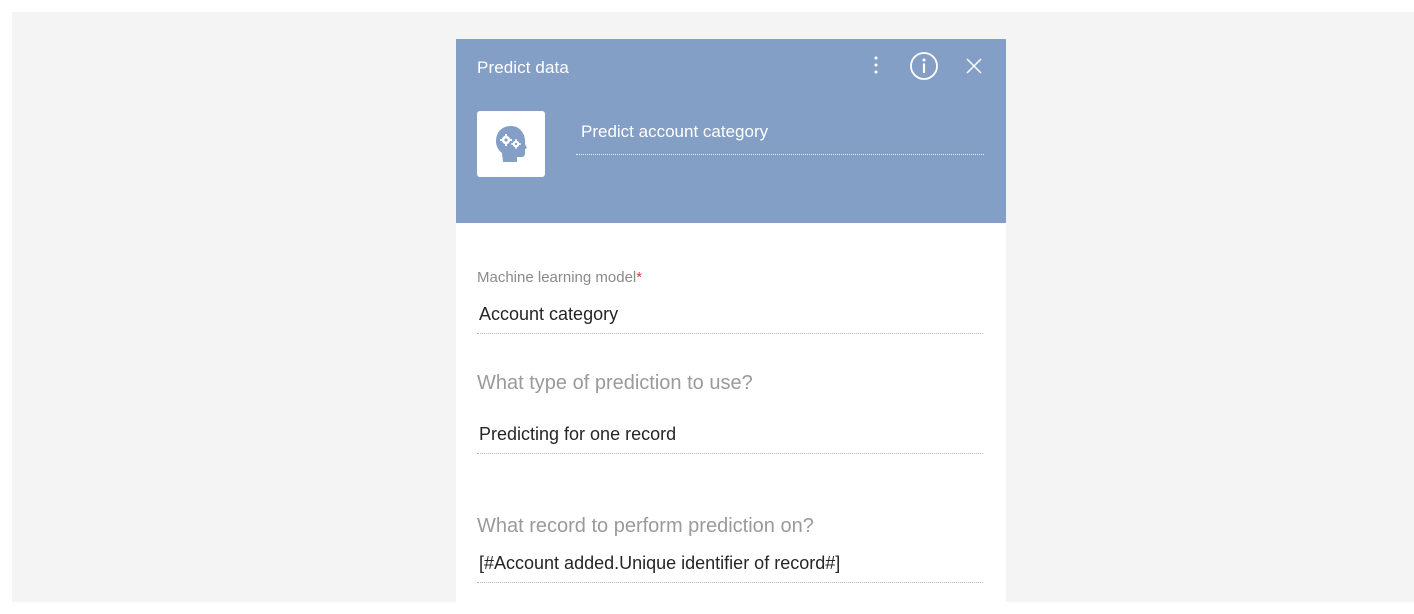 Image resolution: width=1414 pixels, height=614 pixels. What do you see at coordinates (645, 526) in the screenshot?
I see `record-label: What record to perform prediction on?` at bounding box center [645, 526].